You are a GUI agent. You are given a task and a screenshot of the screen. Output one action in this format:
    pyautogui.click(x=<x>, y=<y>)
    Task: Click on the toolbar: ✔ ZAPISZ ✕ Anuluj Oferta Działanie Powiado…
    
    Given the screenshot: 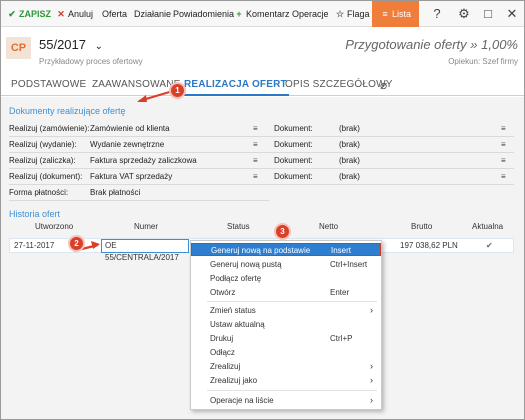 What is the action you would take?
    pyautogui.click(x=262, y=14)
    